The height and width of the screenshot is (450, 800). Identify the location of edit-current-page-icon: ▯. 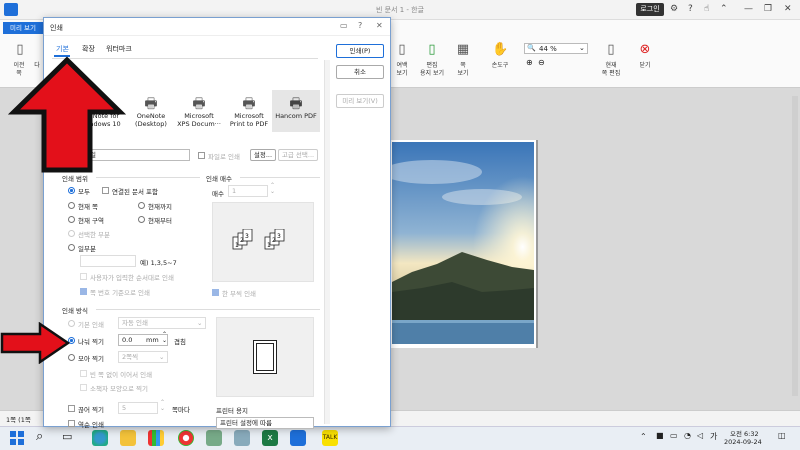
(611, 49).